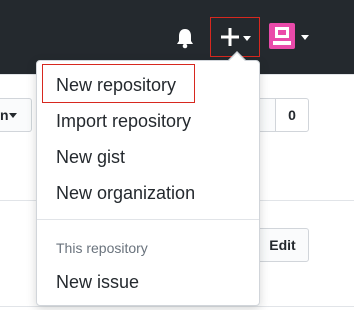  I want to click on section-divider-bottom, so click(177, 306).